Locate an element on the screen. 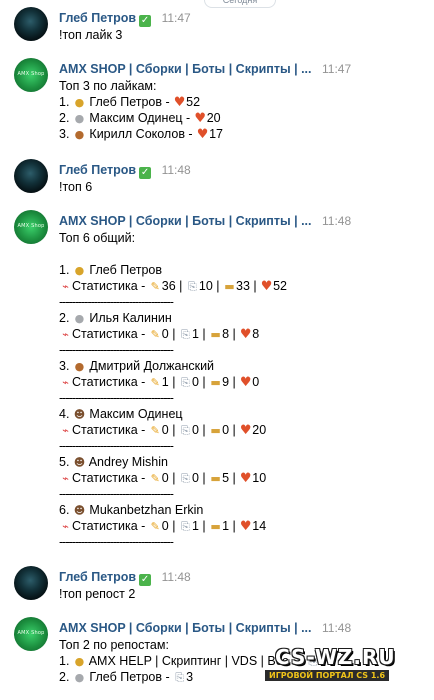 The width and height of the screenshot is (434, 700). list-item: 3. ● Кирилл Соколов - ♥17 is located at coordinates (141, 134).